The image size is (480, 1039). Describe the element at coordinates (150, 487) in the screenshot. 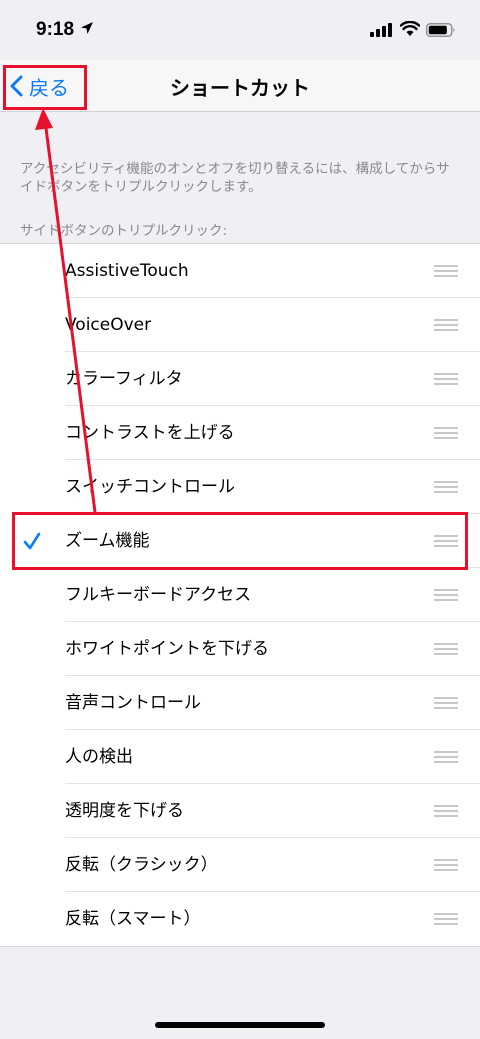

I see `list-item-label: スイッチコントロール` at that location.